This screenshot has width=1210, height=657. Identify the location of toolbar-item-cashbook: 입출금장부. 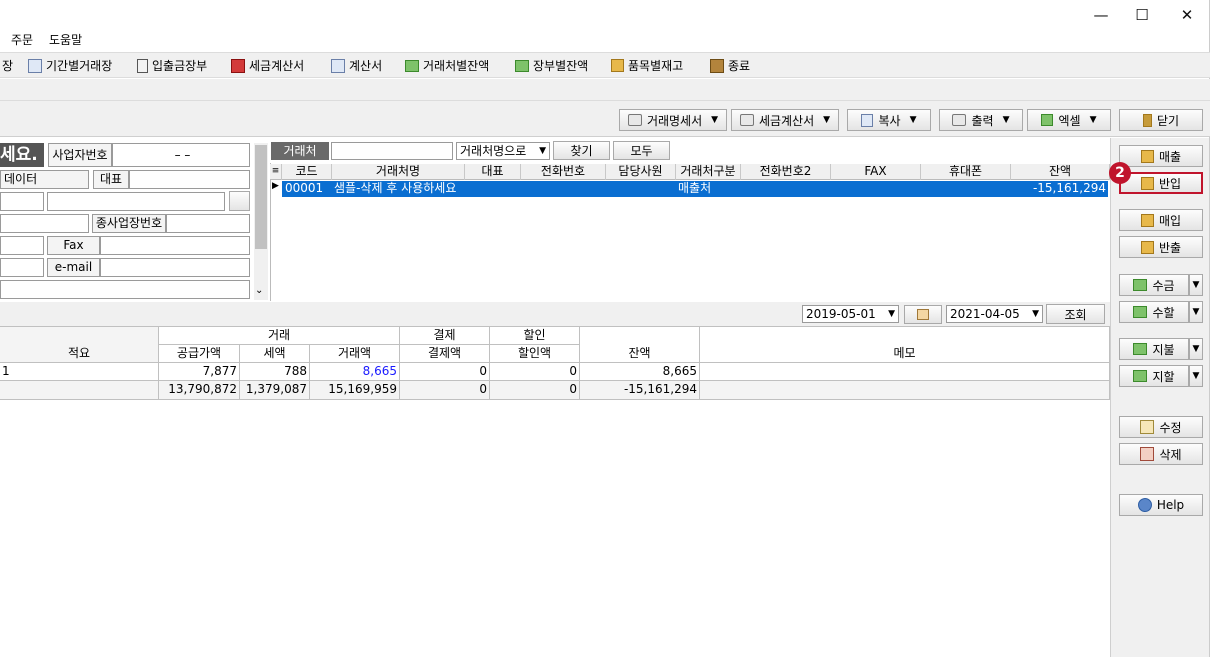
(172, 65).